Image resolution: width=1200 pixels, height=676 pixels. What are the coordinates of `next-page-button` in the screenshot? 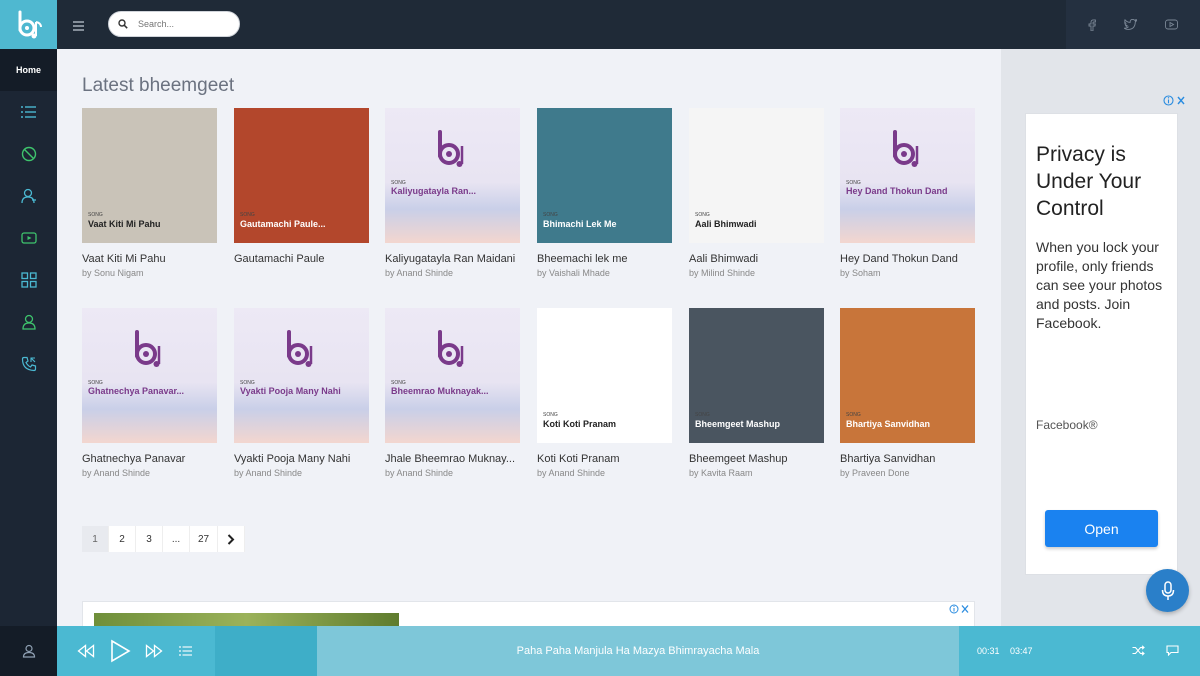 It's located at (232, 539).